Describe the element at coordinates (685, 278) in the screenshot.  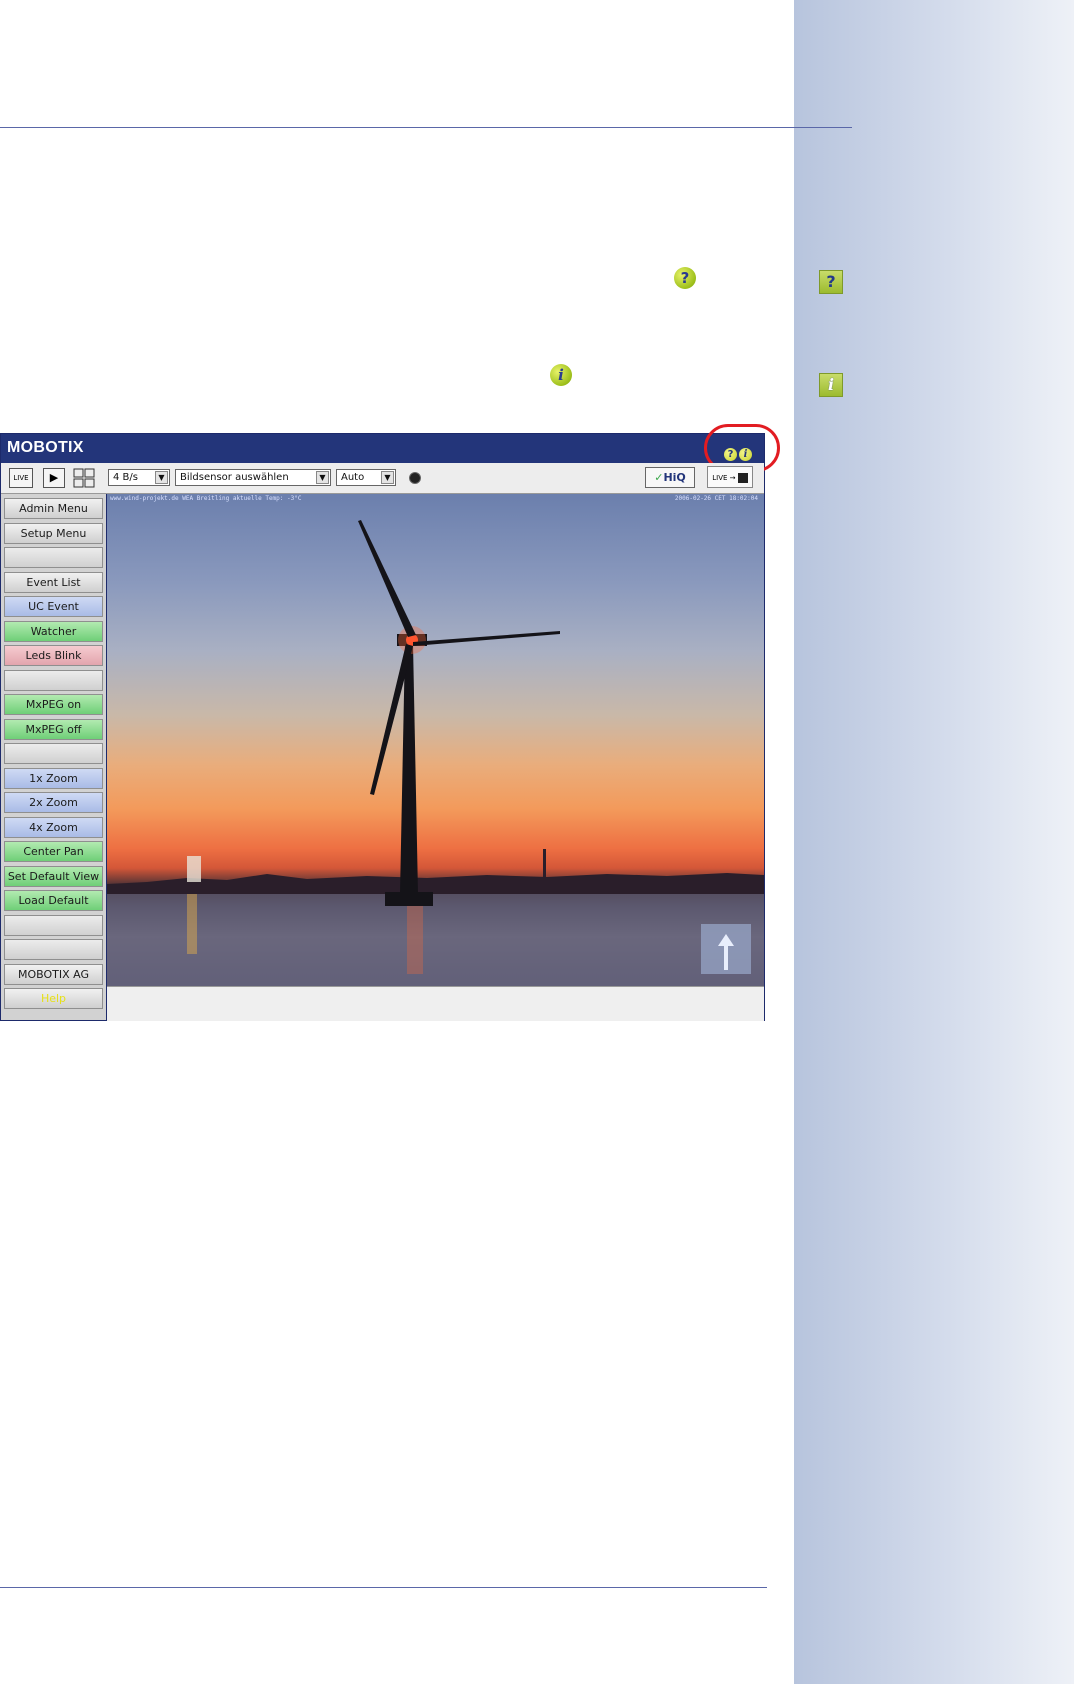
I see `question-mark-icon: ?` at that location.